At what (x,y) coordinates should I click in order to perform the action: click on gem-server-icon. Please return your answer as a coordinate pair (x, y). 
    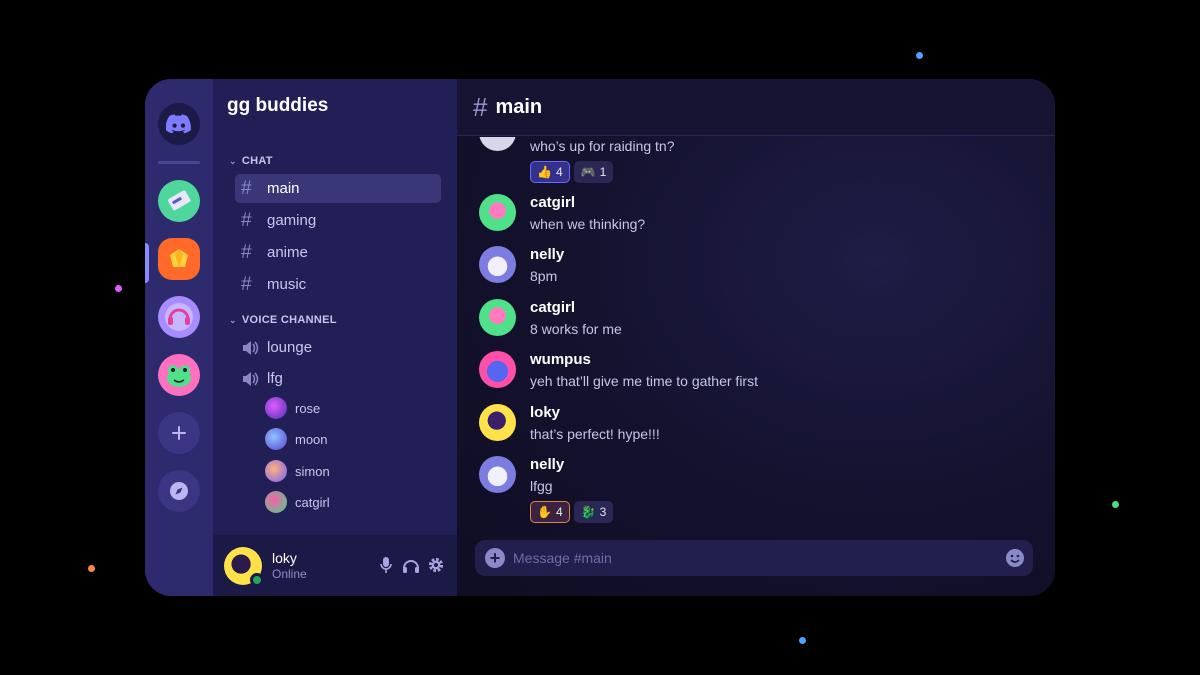
    Looking at the image, I should click on (179, 259).